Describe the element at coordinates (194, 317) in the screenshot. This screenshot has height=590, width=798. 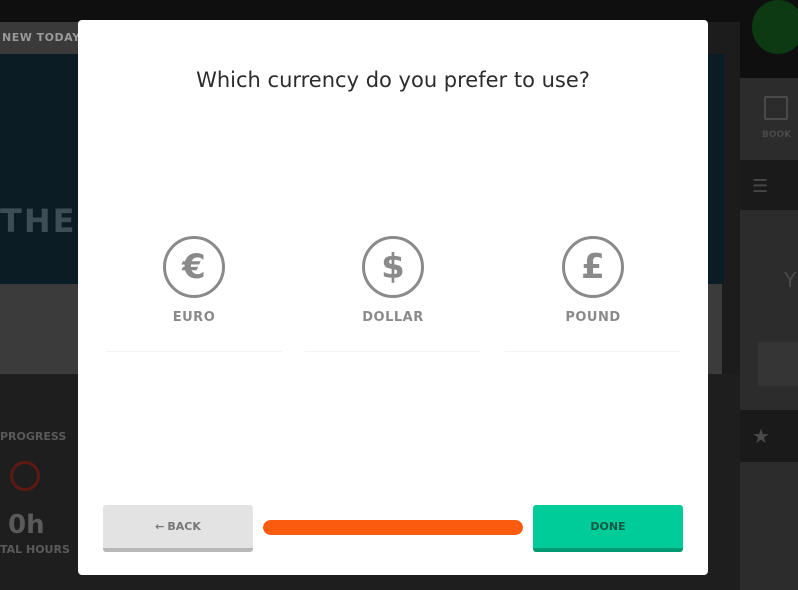
I see `currency-label-euro: EURO` at that location.